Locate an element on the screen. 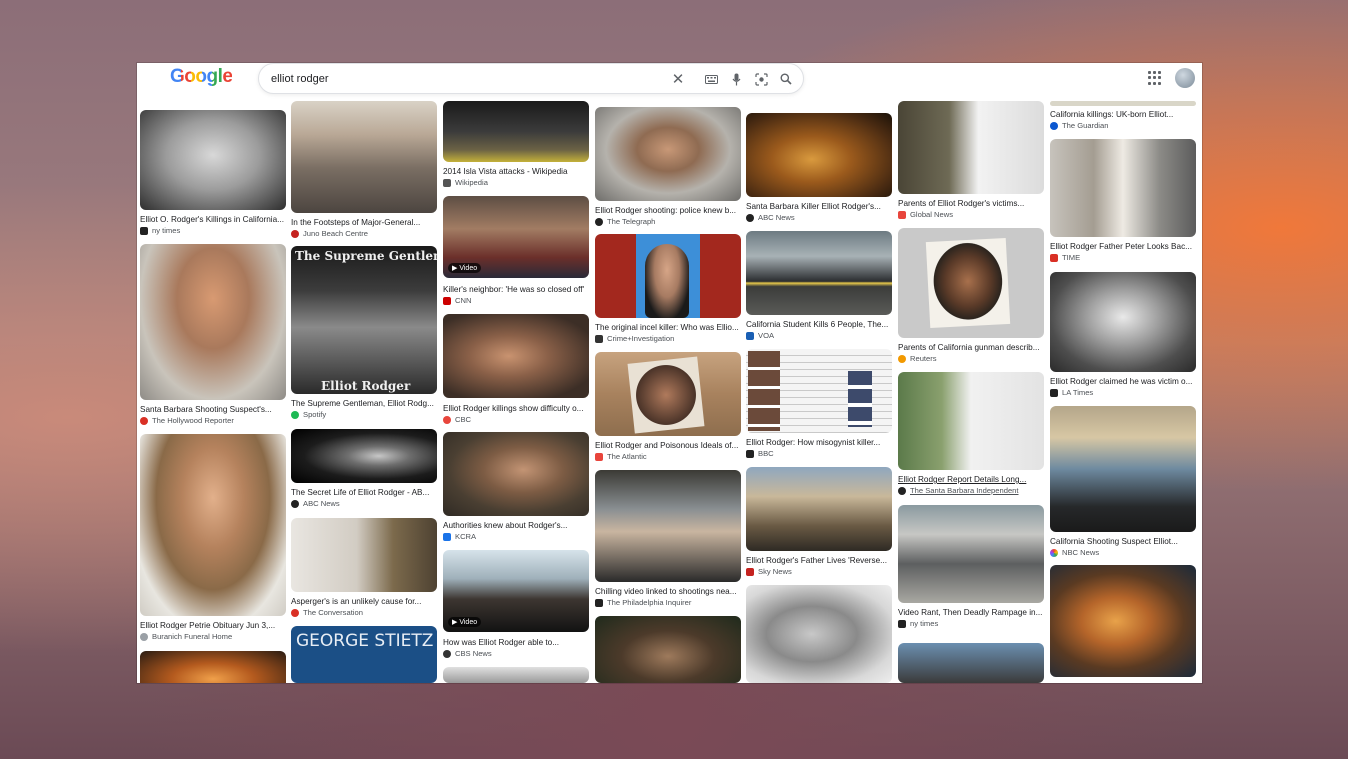  result-source: The Atlantic is located at coordinates (670, 457).